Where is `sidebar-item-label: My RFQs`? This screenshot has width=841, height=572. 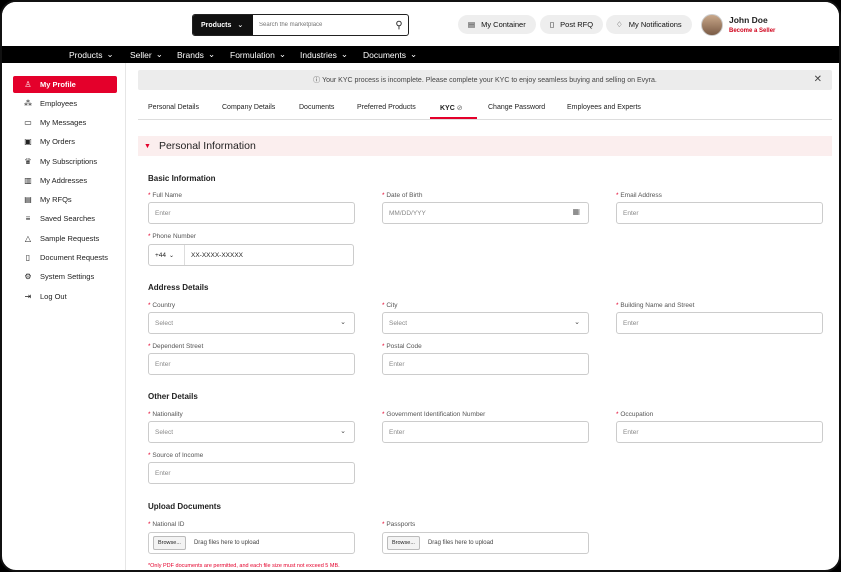 sidebar-item-label: My RFQs is located at coordinates (56, 199).